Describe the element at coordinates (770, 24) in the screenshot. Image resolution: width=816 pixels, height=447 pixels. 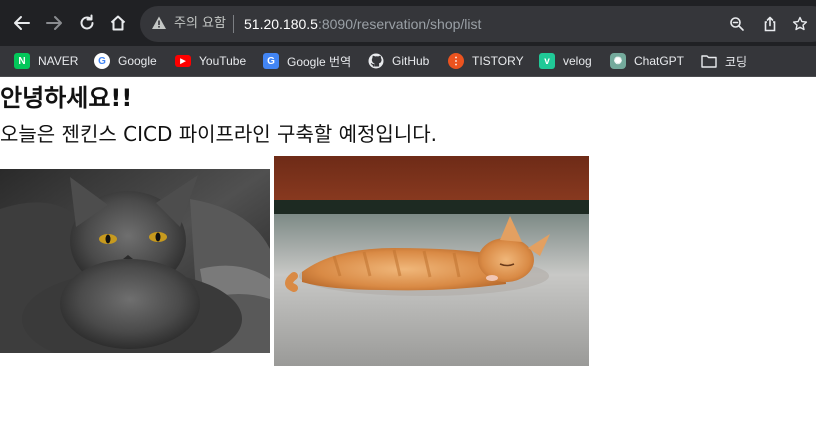
I see `share-icon` at that location.